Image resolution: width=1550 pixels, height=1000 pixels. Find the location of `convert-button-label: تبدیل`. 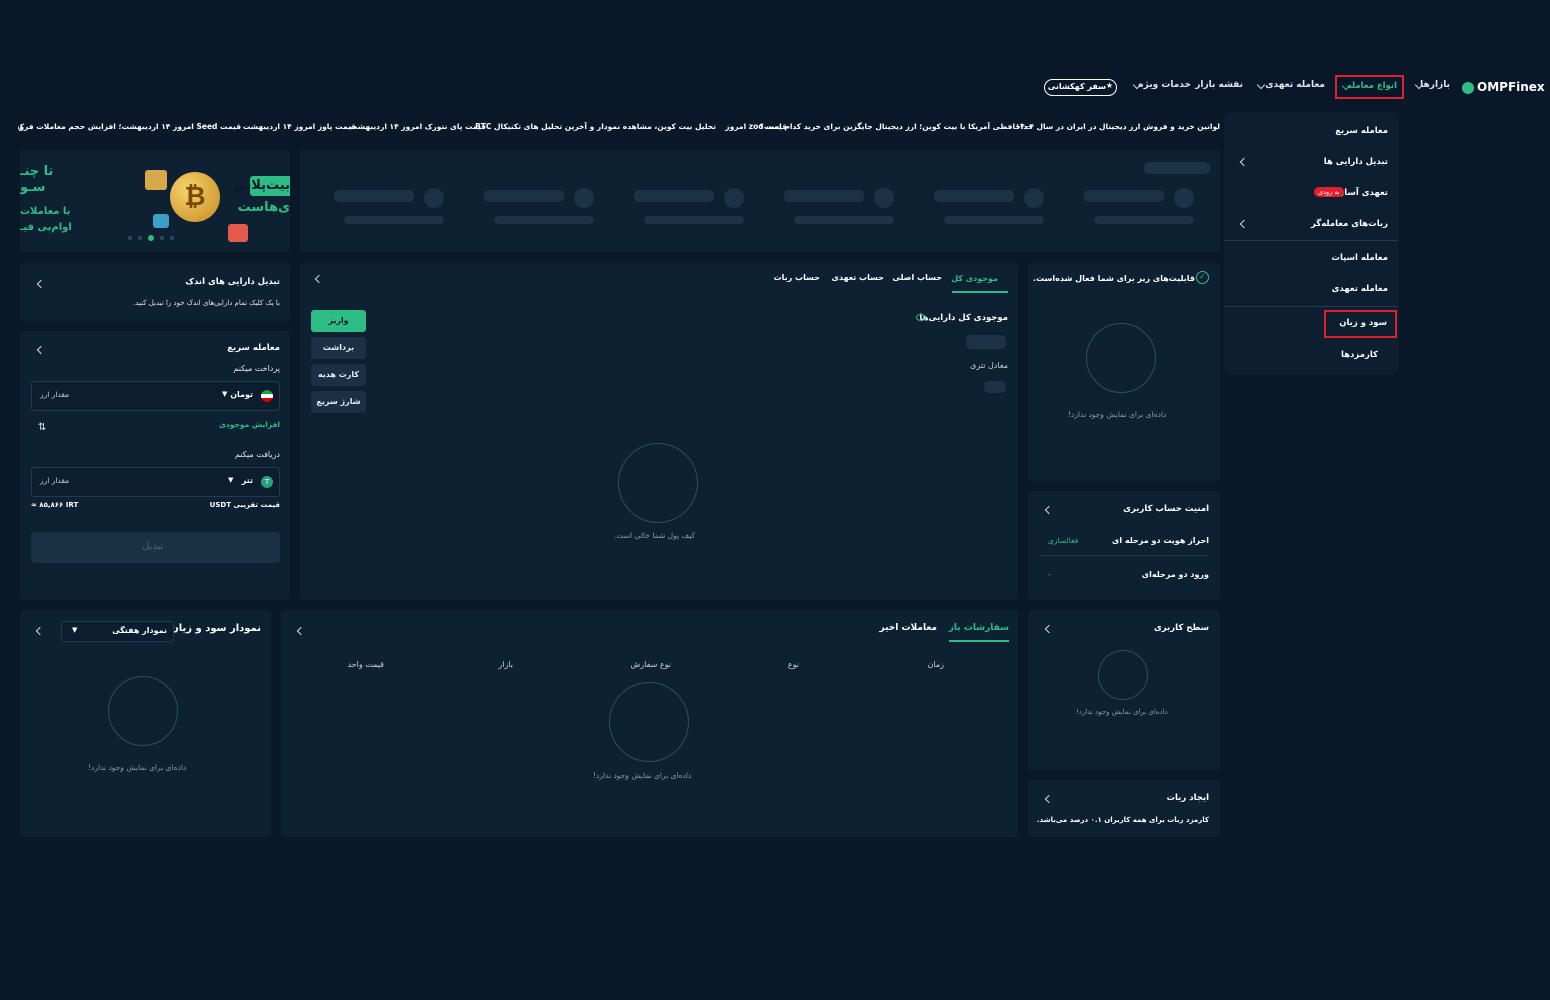

convert-button-label: تبدیل is located at coordinates (153, 546).